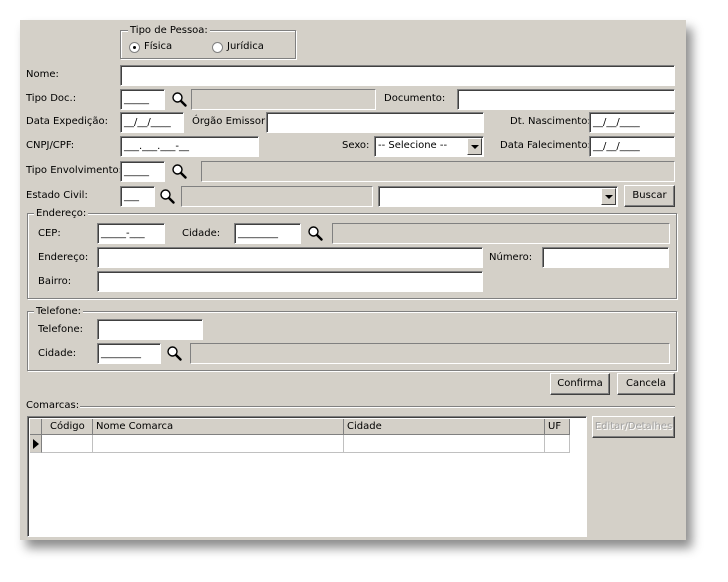 The height and width of the screenshot is (582, 728). What do you see at coordinates (550, 121) in the screenshot?
I see `dt-nascimento-label: Dt. Nascimento:` at bounding box center [550, 121].